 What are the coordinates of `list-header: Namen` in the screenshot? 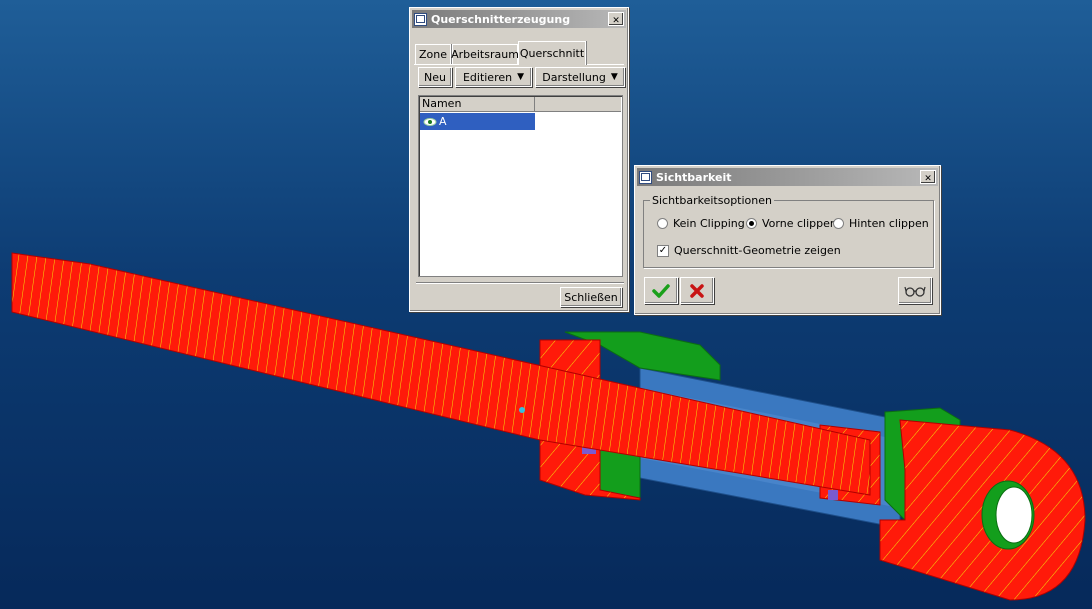 It's located at (520, 104).